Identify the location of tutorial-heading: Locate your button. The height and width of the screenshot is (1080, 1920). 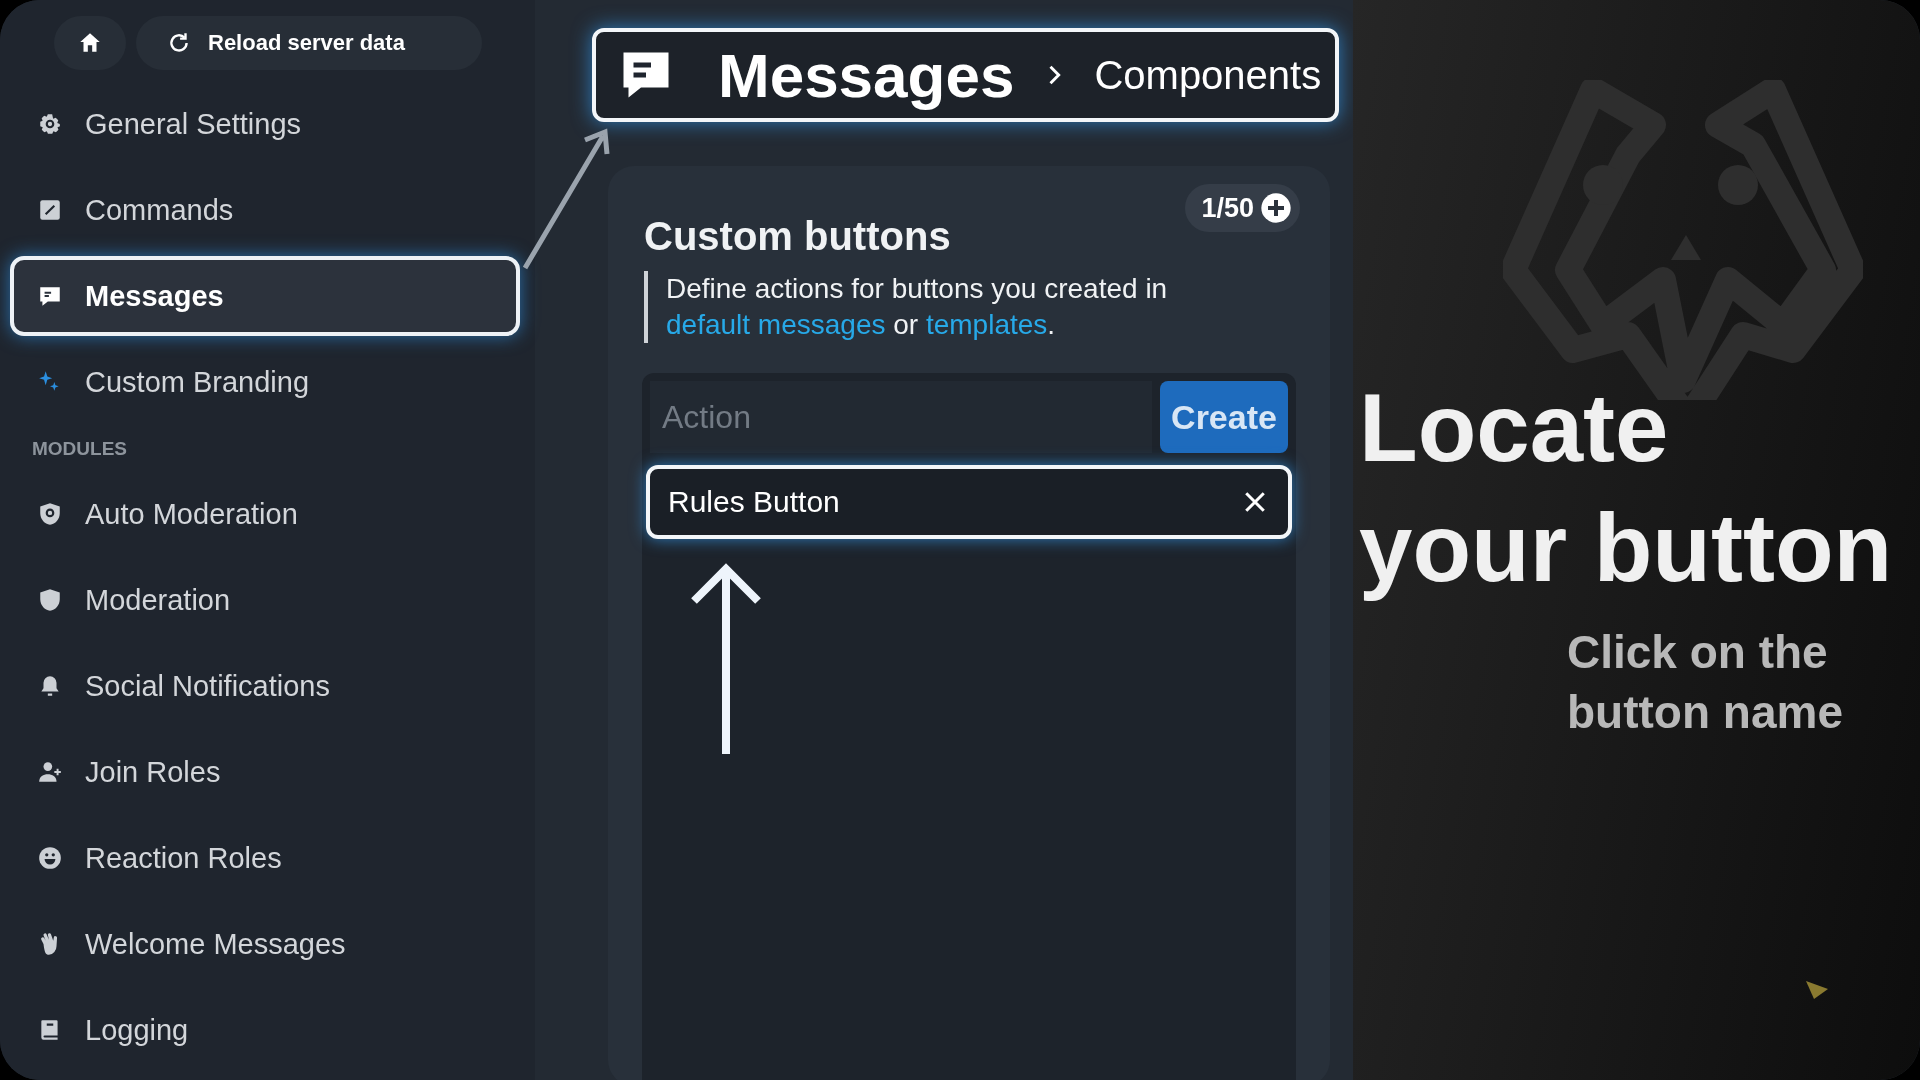
(1626, 488).